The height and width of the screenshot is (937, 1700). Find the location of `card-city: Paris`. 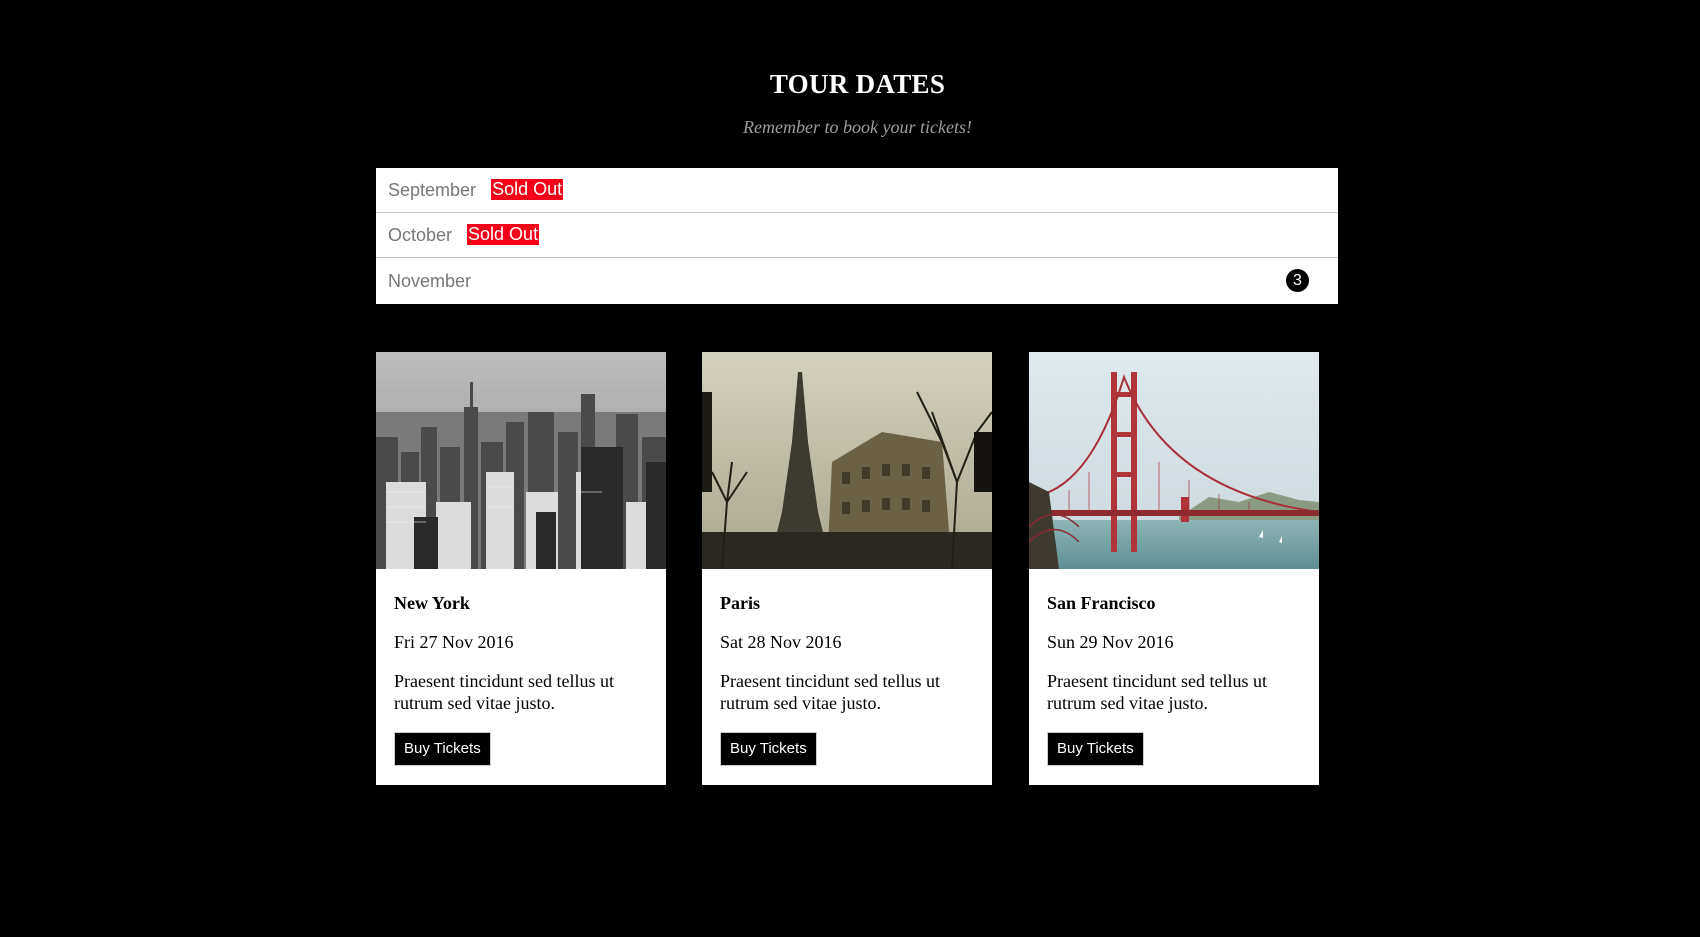

card-city: Paris is located at coordinates (740, 603).